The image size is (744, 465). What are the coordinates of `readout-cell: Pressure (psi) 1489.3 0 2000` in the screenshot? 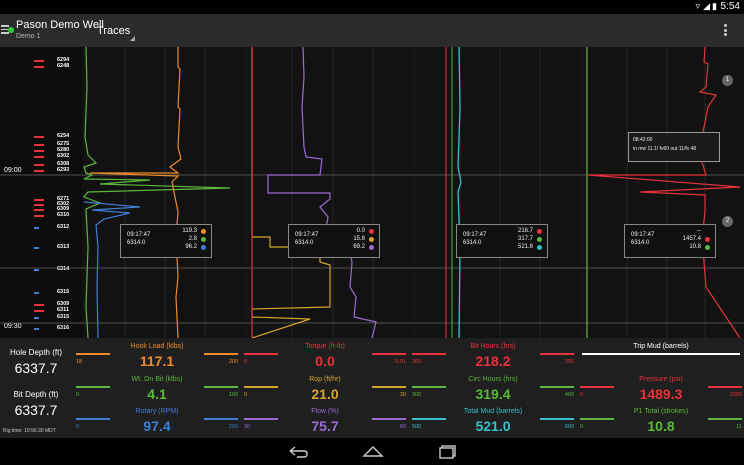 It's located at (661, 389).